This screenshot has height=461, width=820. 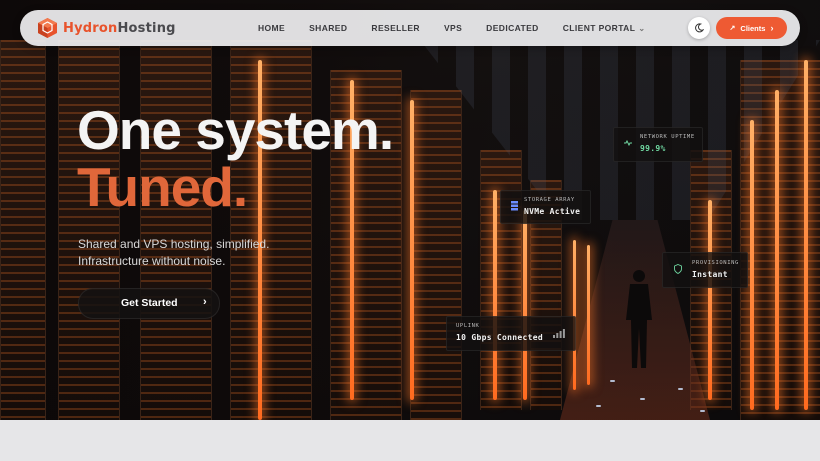 I want to click on clients-button: ↗ Clients ›, so click(x=751, y=28).